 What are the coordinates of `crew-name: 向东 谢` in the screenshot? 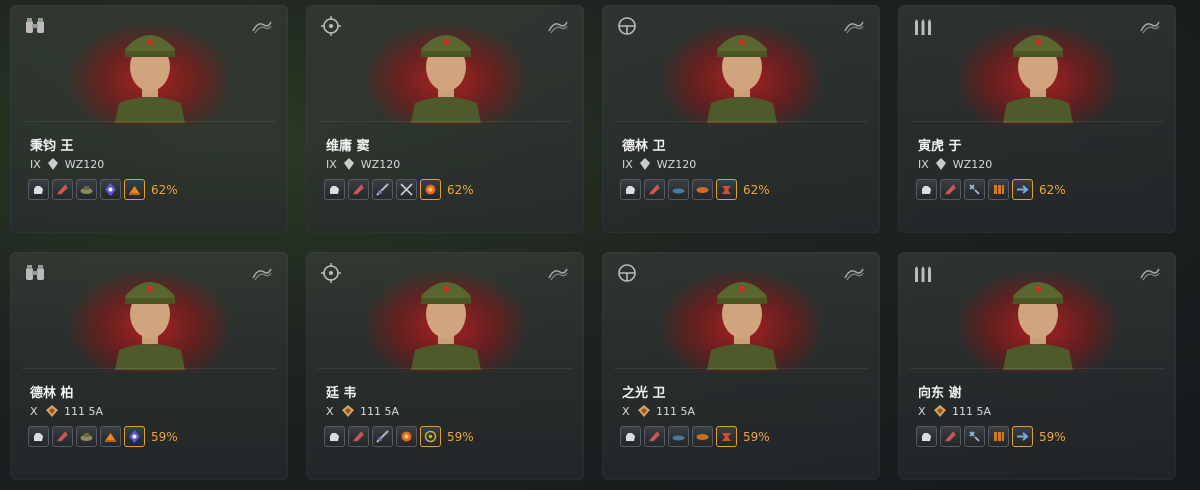 It's located at (940, 393).